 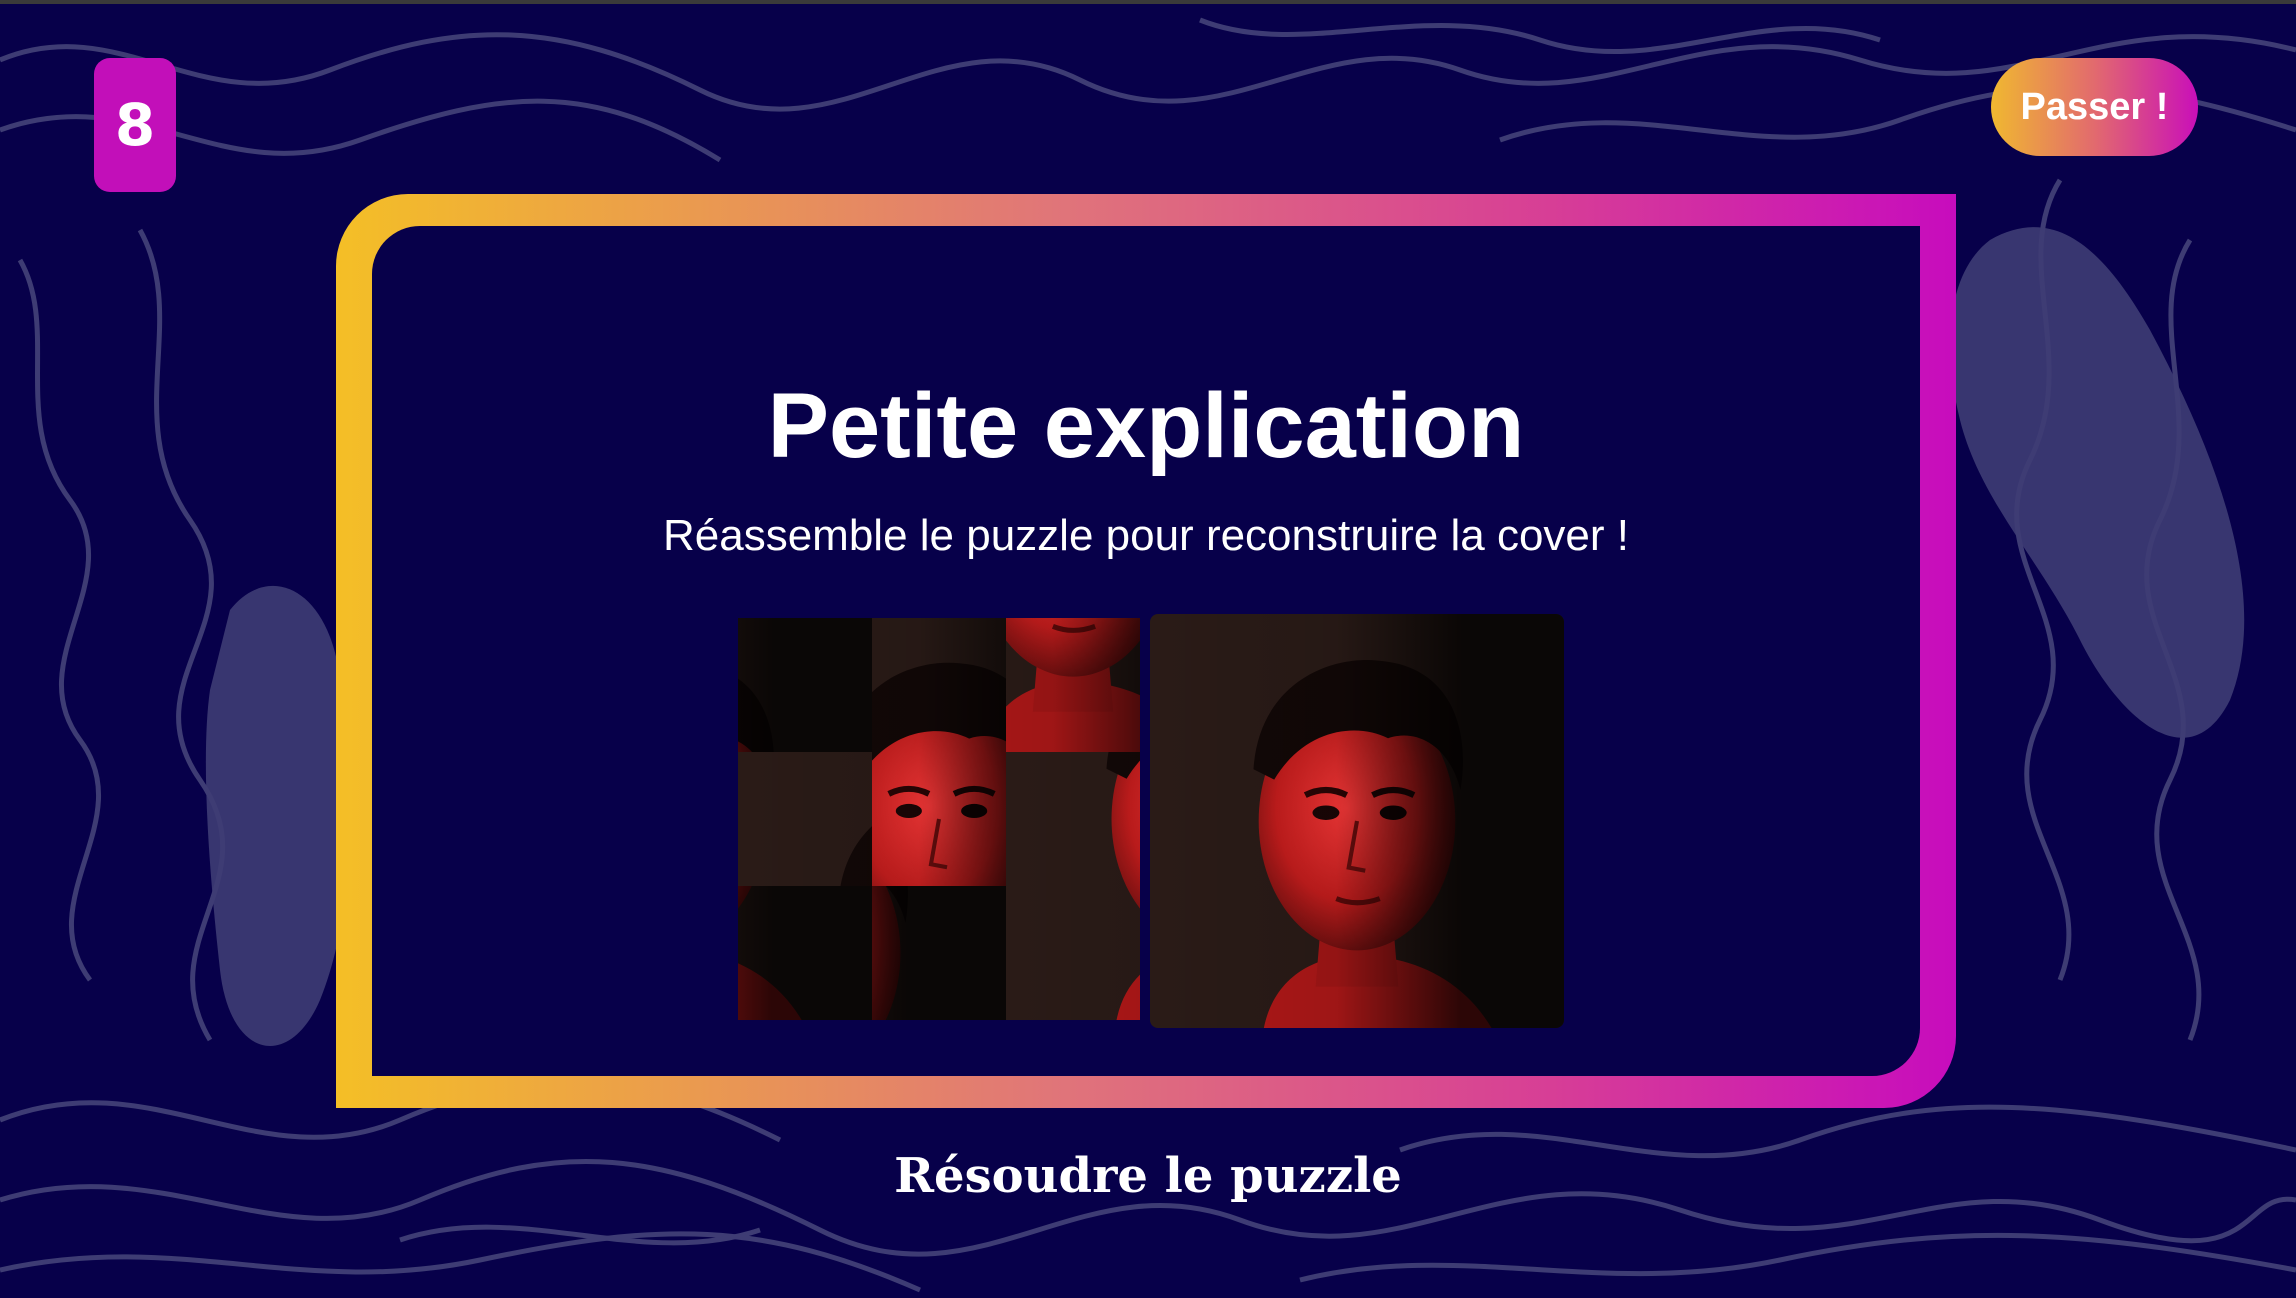 I want to click on solve-puzzle-button: Résoudre le puzzle, so click(x=1148, y=1176).